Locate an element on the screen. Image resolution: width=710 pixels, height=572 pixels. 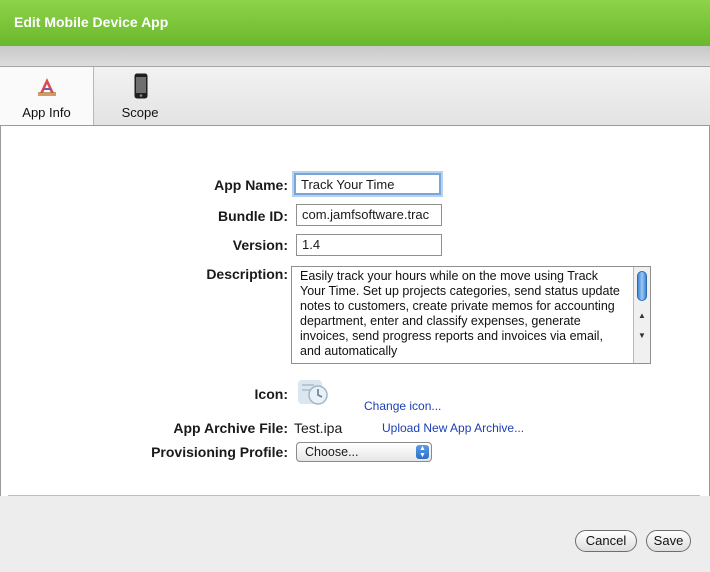
tab-app-info: App Info is located at coordinates (47, 96).